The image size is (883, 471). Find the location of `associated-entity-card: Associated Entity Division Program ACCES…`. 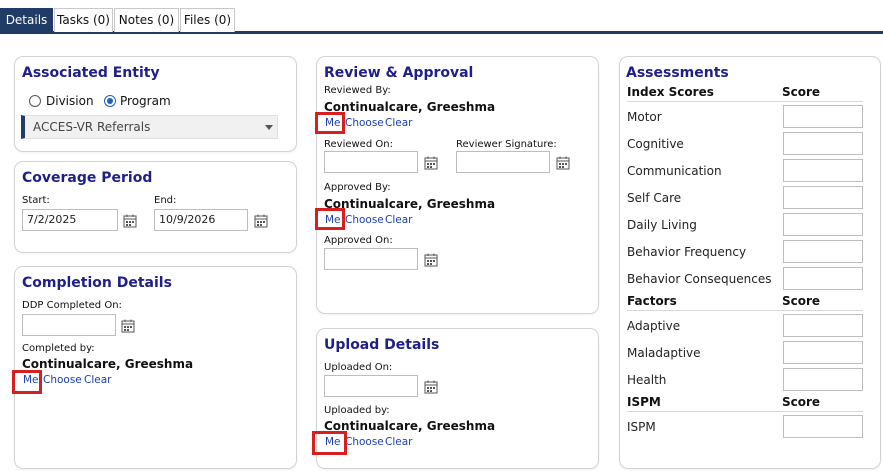

associated-entity-card: Associated Entity Division Program ACCES… is located at coordinates (155, 104).